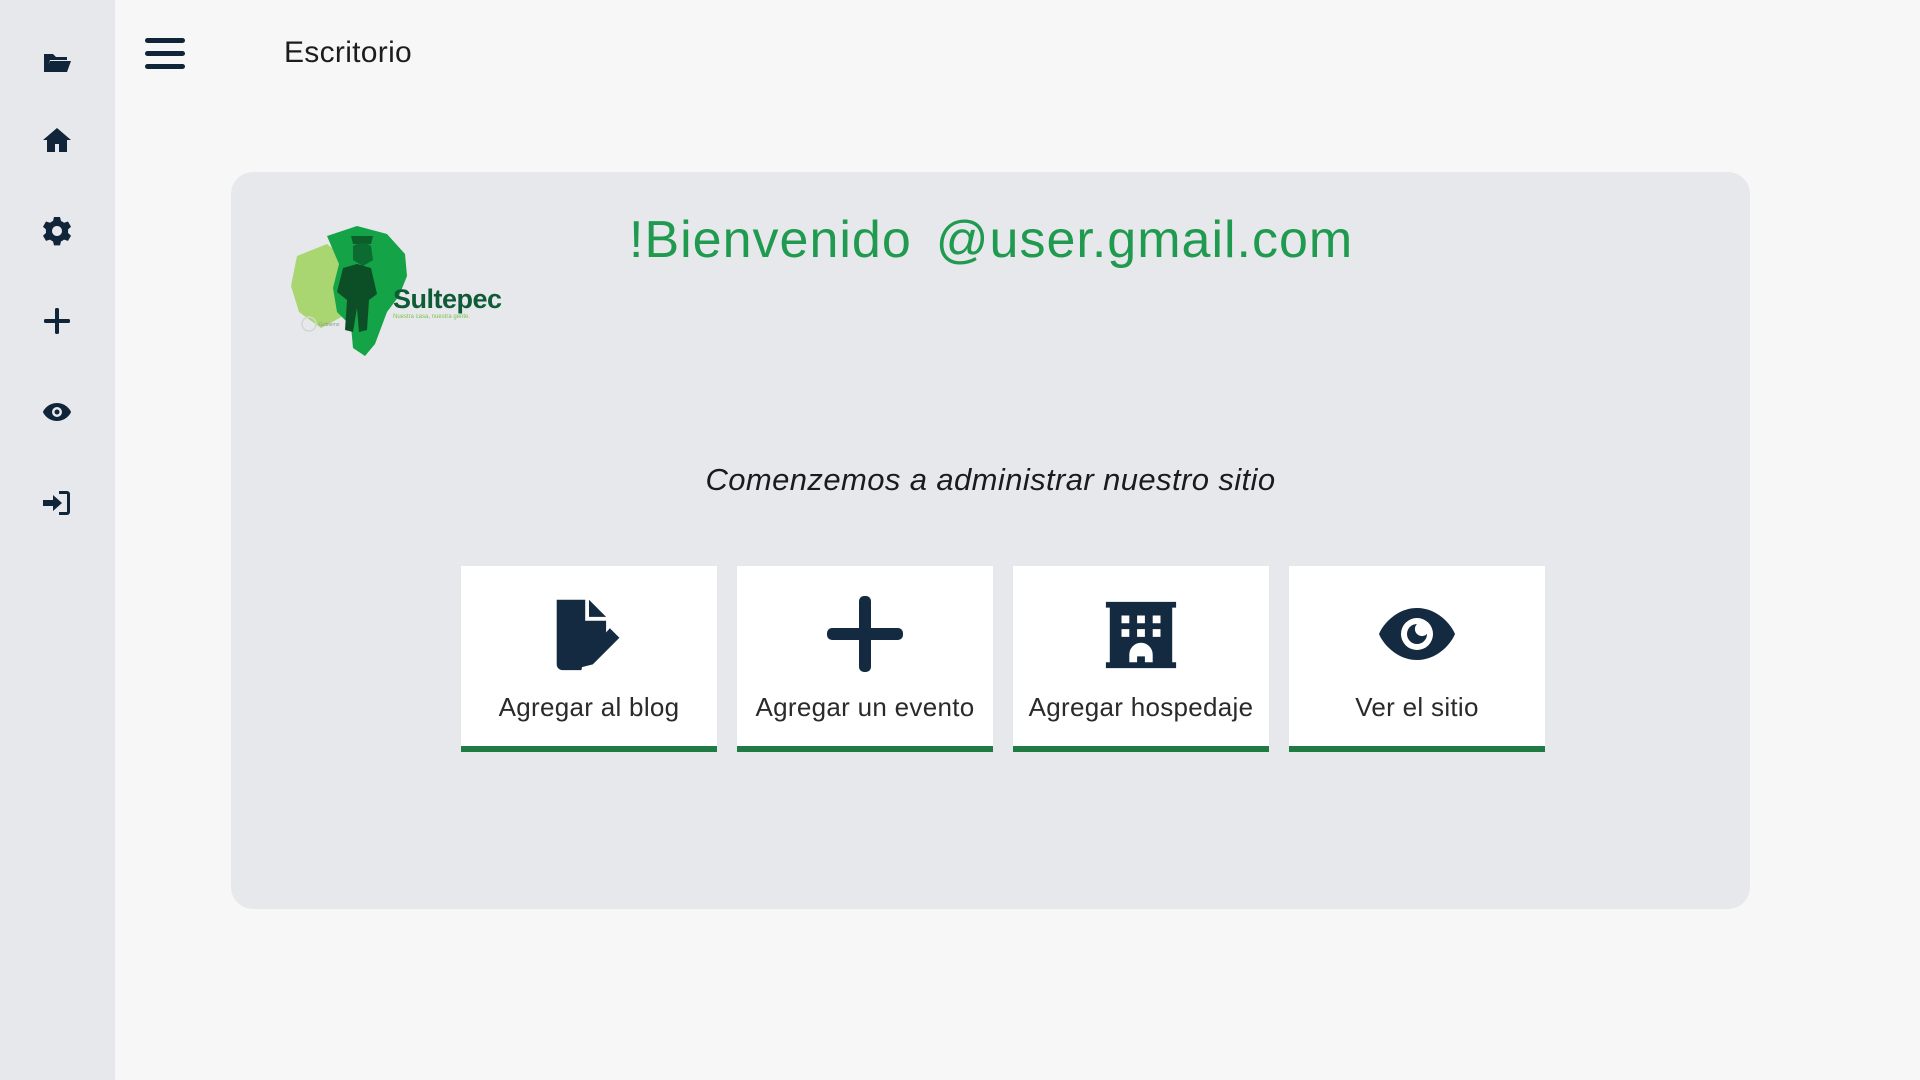 The height and width of the screenshot is (1080, 1920). What do you see at coordinates (770, 240) in the screenshot?
I see `welcome-prefix: !Bienvenido` at bounding box center [770, 240].